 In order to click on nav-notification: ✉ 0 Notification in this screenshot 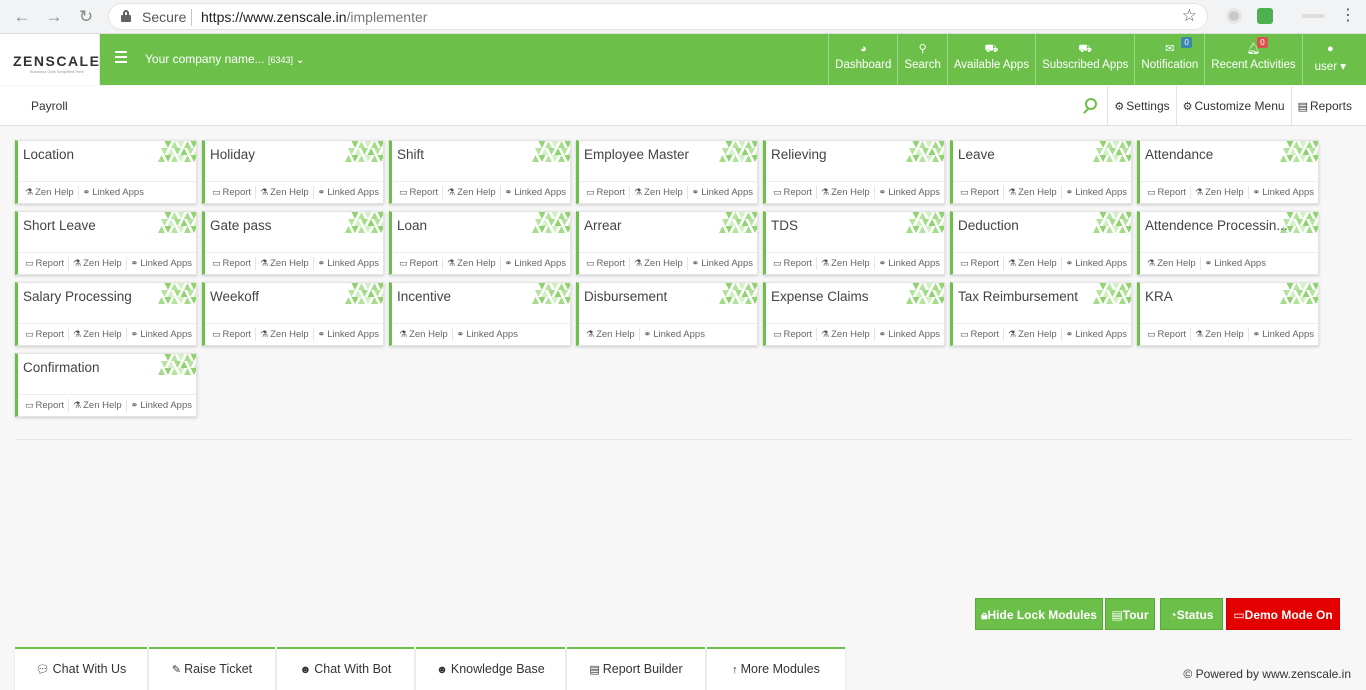, I will do `click(1169, 59)`.